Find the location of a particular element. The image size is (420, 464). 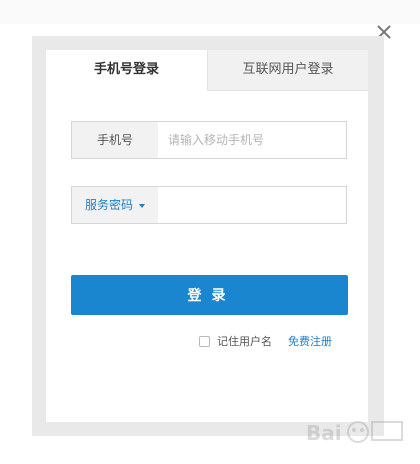

caret-down-icon is located at coordinates (142, 205).